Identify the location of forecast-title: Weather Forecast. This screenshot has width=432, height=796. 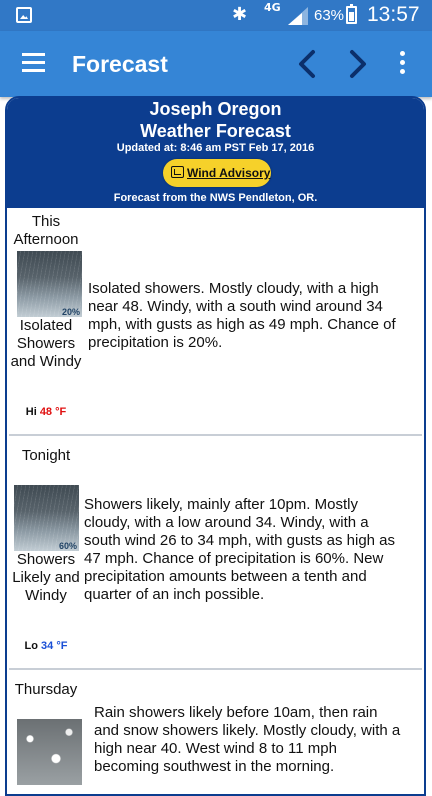
(215, 131).